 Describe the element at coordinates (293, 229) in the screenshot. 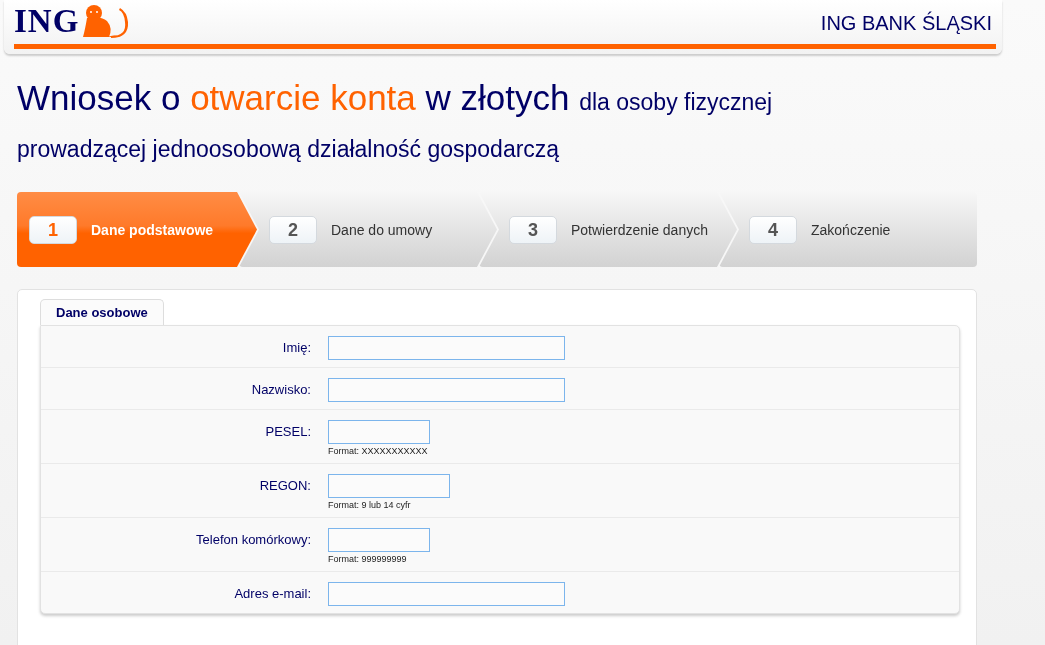

I see `step-number: 2` at that location.